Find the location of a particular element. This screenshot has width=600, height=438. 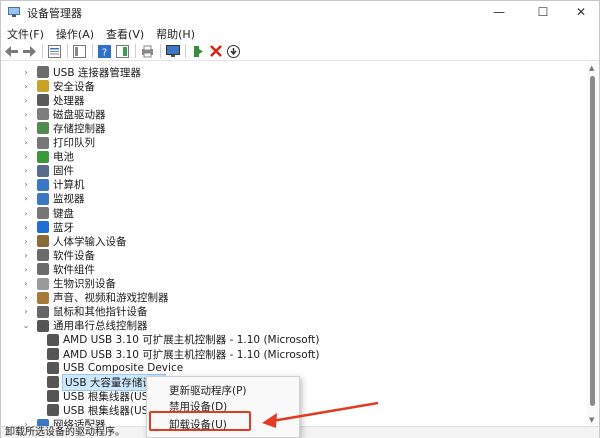

tree-device: USB Composite Device is located at coordinates (115, 368).